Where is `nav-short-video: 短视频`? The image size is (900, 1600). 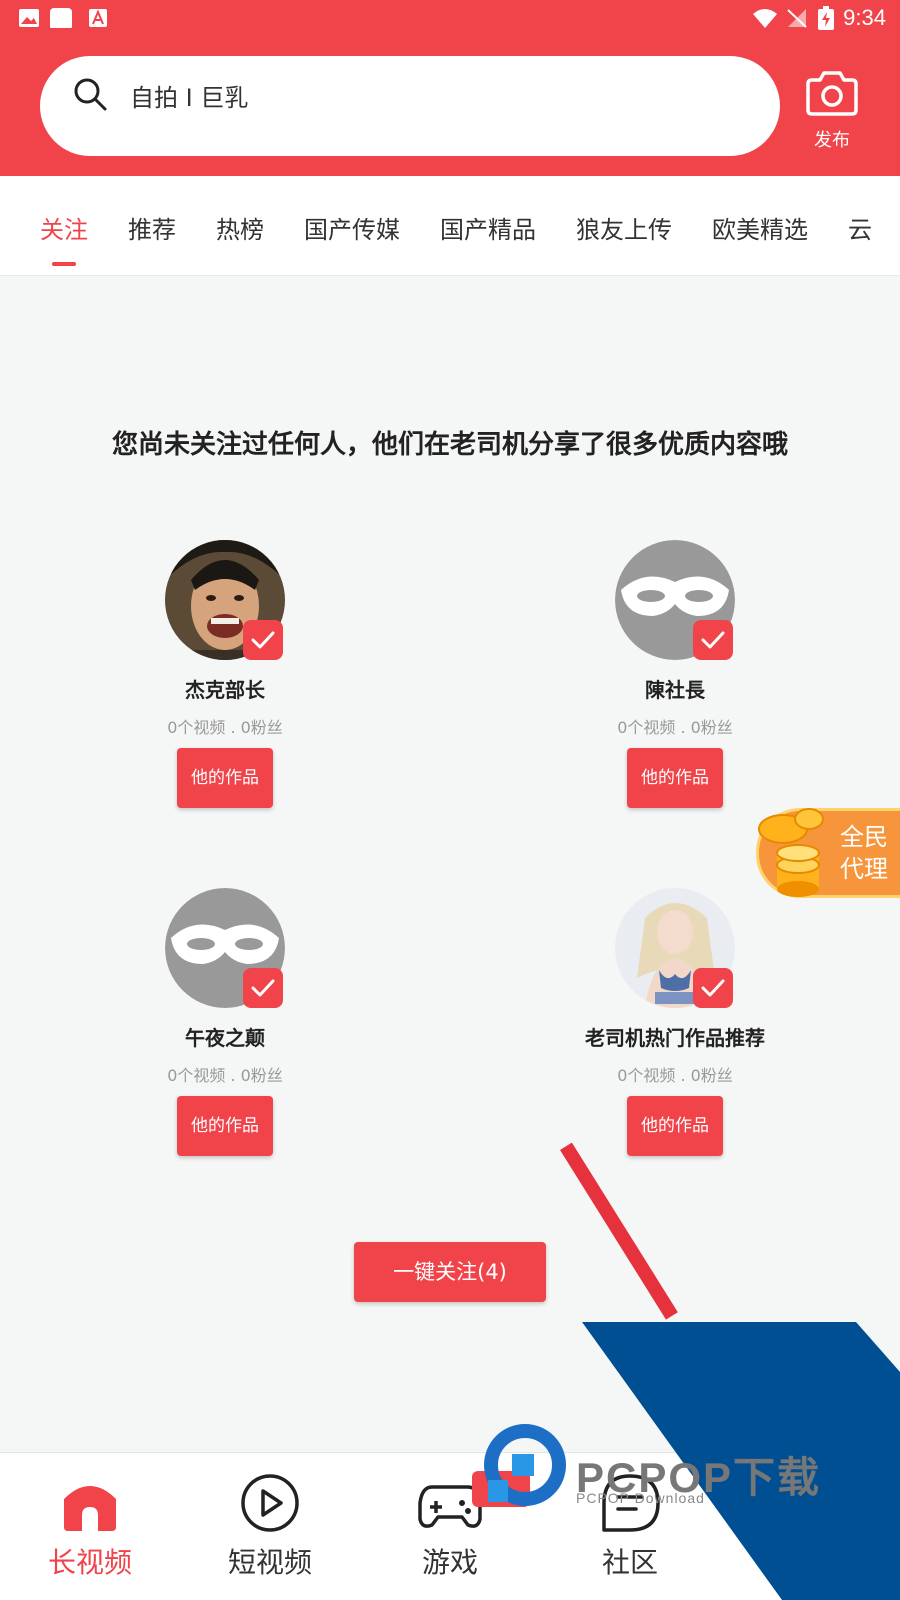 nav-short-video: 短视频 is located at coordinates (270, 1526).